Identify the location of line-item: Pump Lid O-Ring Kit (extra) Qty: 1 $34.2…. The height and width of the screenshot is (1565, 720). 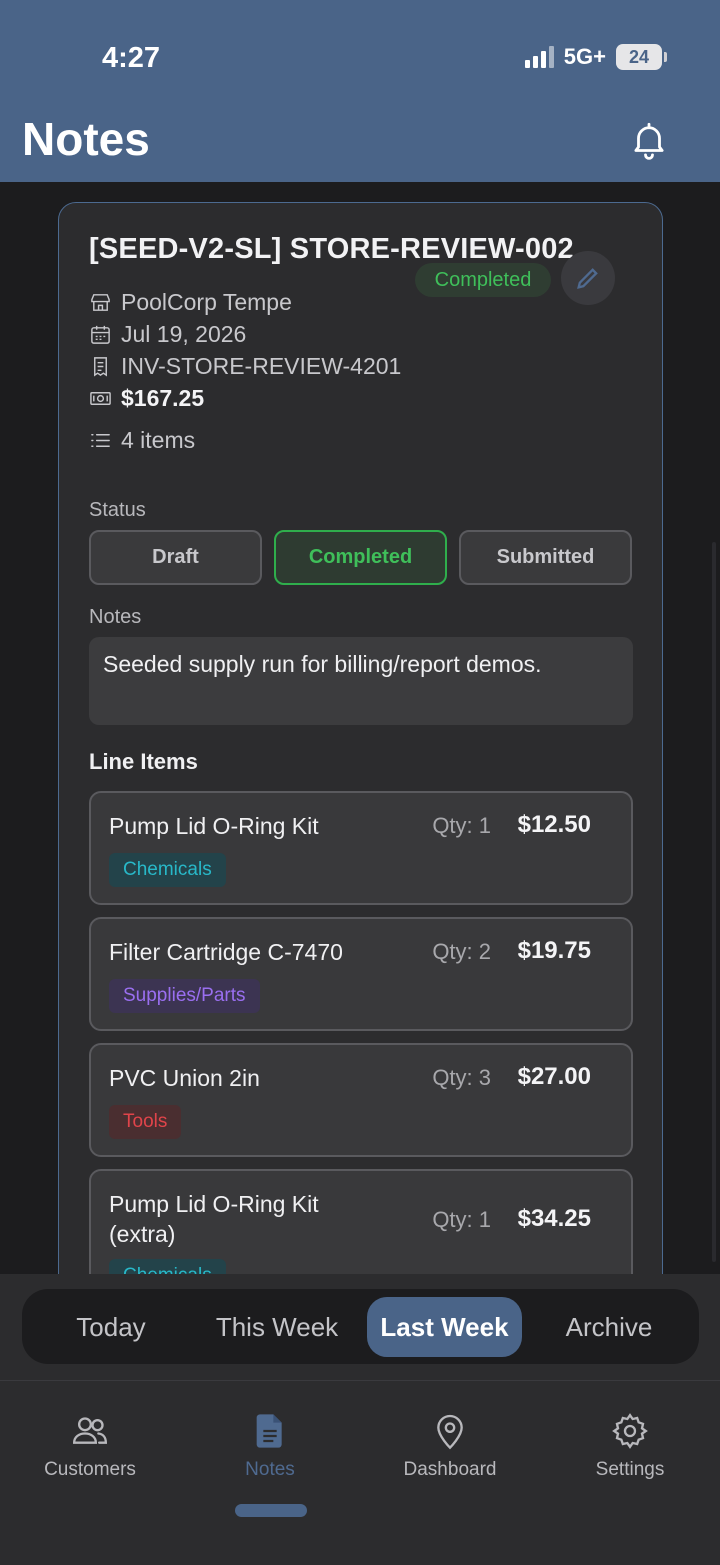
(361, 1221).